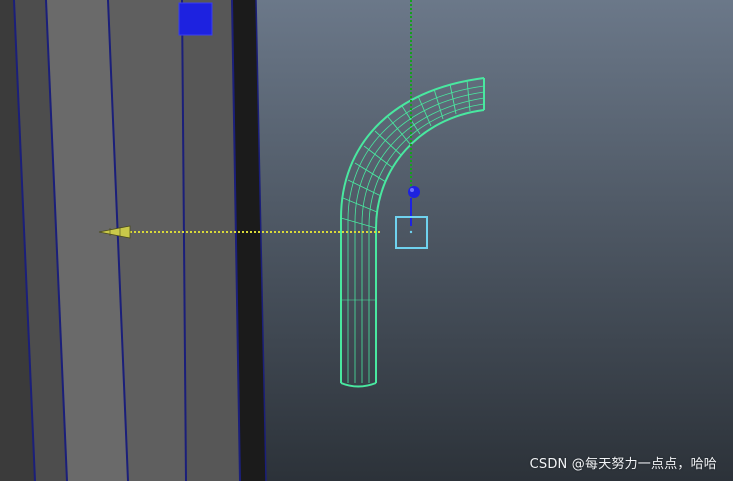 The height and width of the screenshot is (481, 733). I want to click on selected-face, so click(195, 19).